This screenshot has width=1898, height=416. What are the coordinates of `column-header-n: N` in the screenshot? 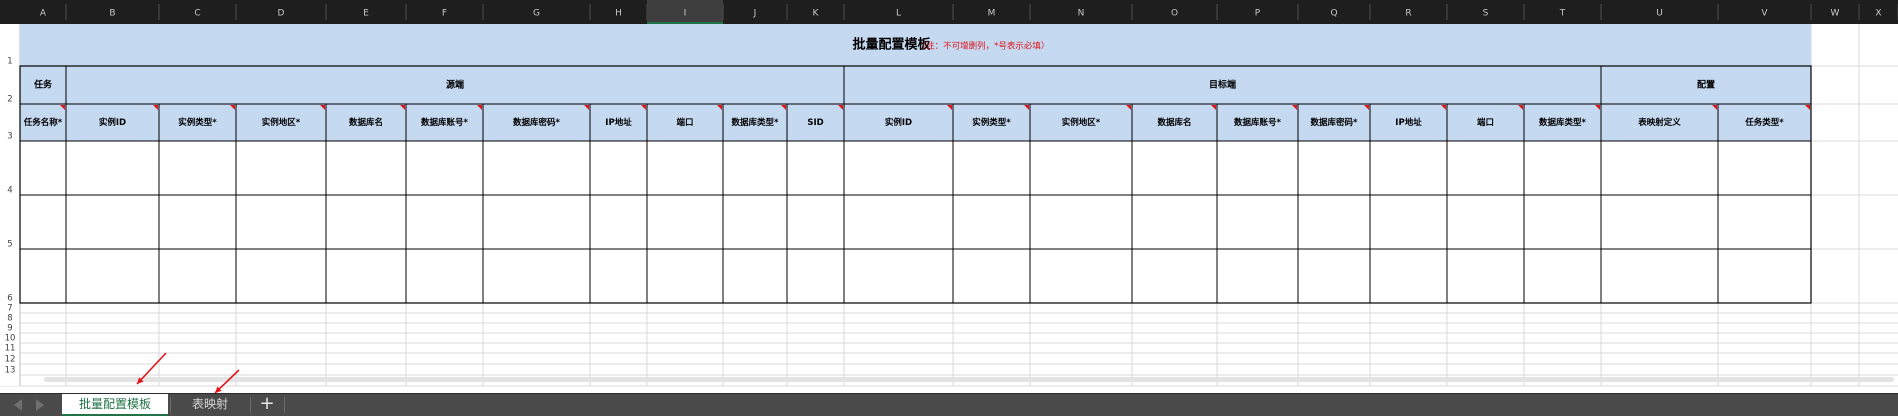 It's located at (1081, 14).